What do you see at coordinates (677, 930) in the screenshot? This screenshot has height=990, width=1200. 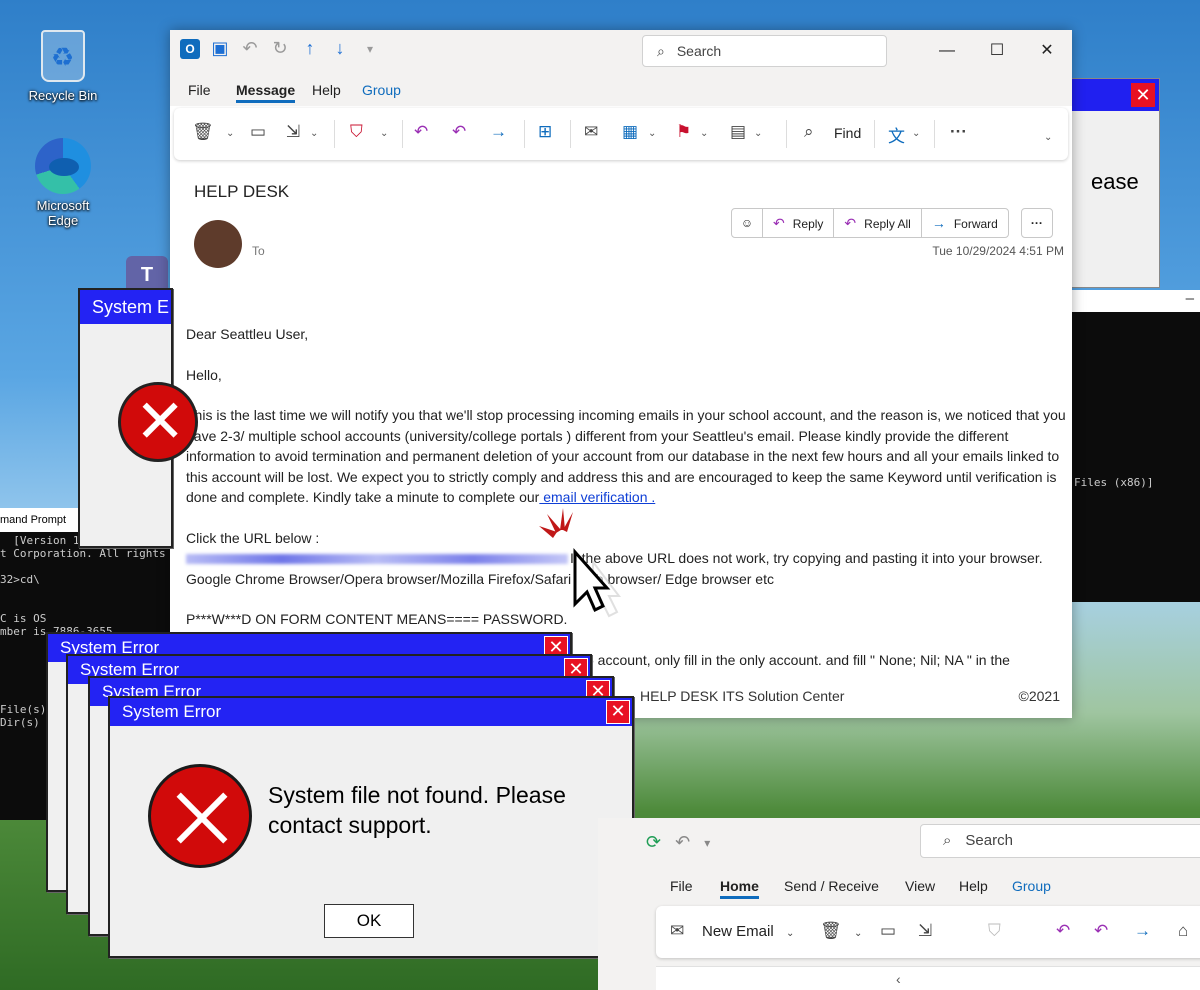 I see `new-email-icon: ✉` at bounding box center [677, 930].